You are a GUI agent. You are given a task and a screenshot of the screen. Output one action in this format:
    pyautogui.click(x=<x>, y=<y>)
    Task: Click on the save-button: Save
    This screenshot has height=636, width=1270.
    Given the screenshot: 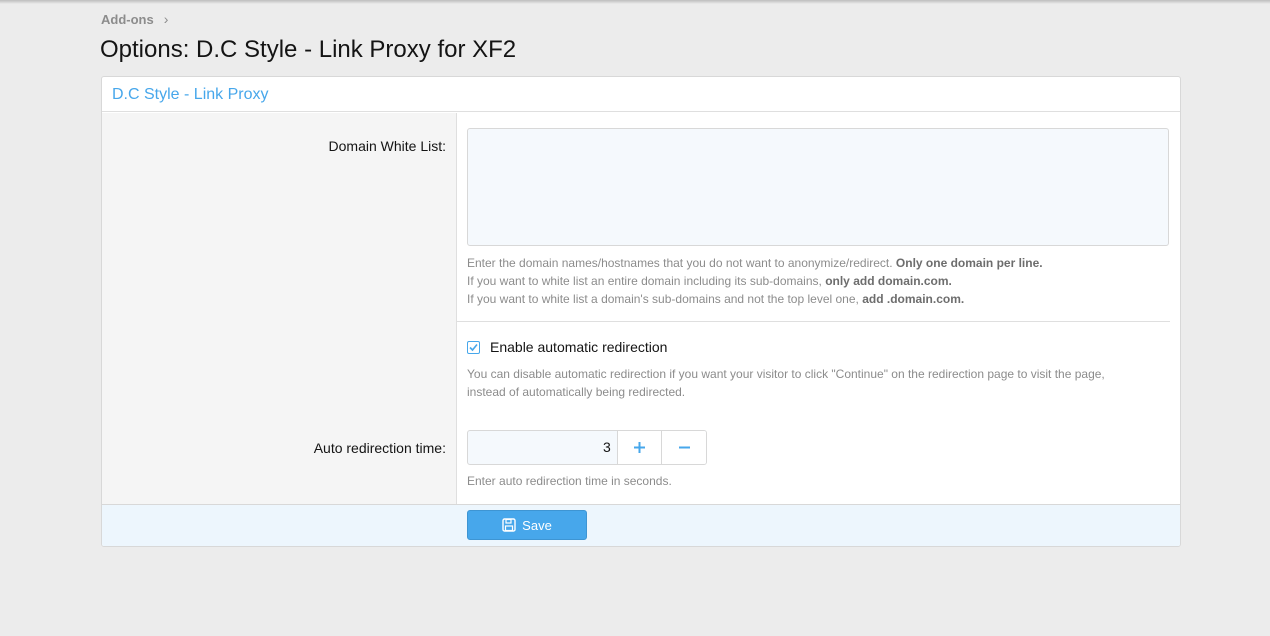 What is the action you would take?
    pyautogui.click(x=527, y=525)
    